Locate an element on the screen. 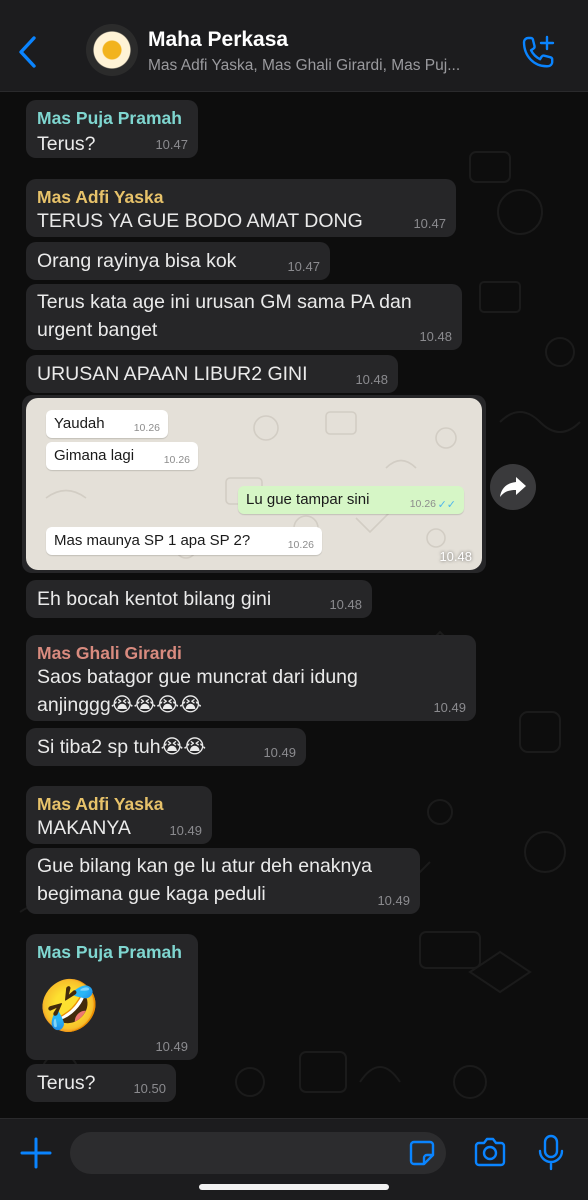 This screenshot has height=1200, width=588. message-text-line: anjinggg😭😭😭😭 is located at coordinates (119, 705).